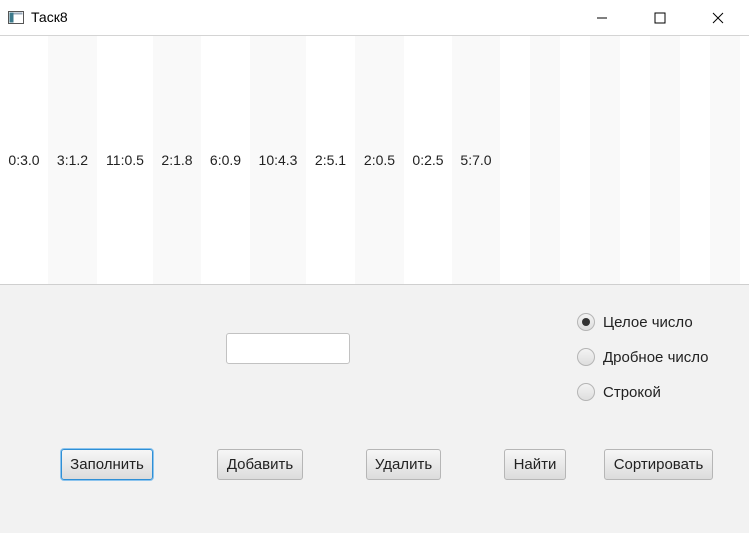  Describe the element at coordinates (260, 464) in the screenshot. I see `add-button: Добавить` at that location.